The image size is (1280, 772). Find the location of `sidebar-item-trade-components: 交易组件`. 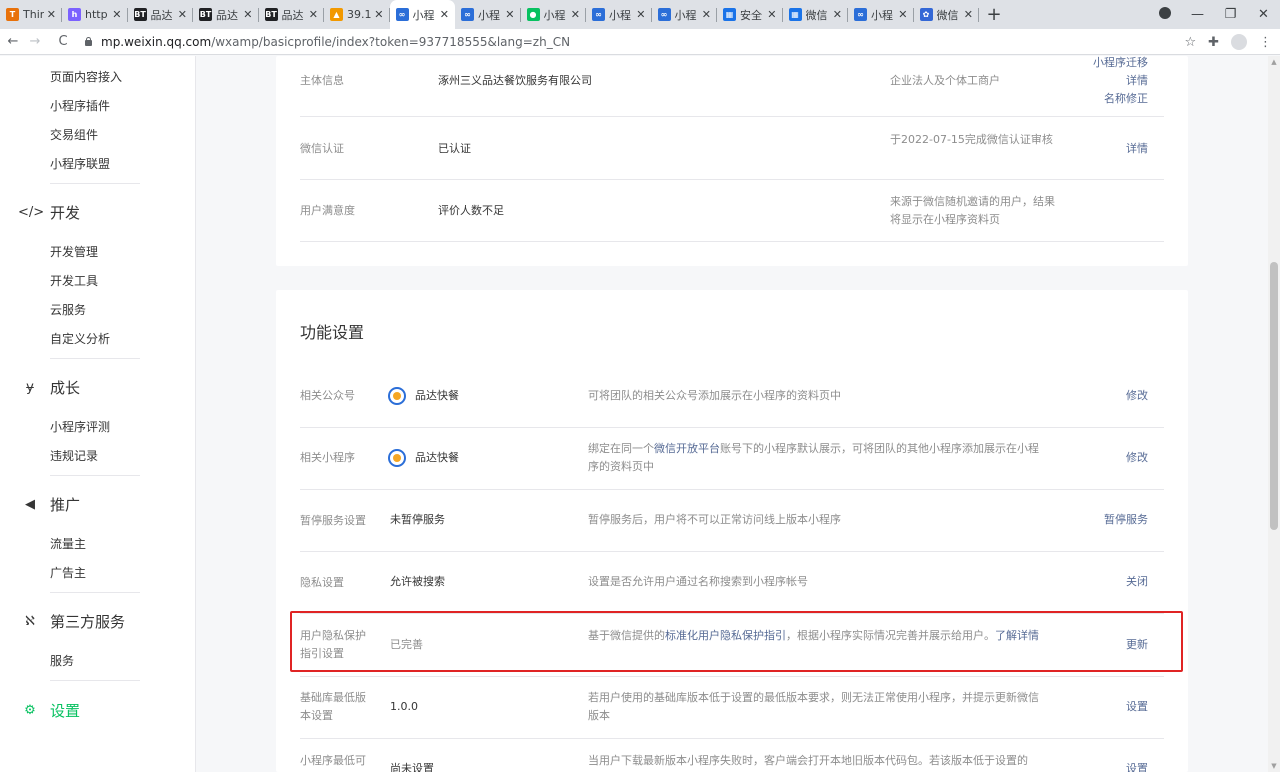

sidebar-item-trade-components: 交易组件 is located at coordinates (74, 134).